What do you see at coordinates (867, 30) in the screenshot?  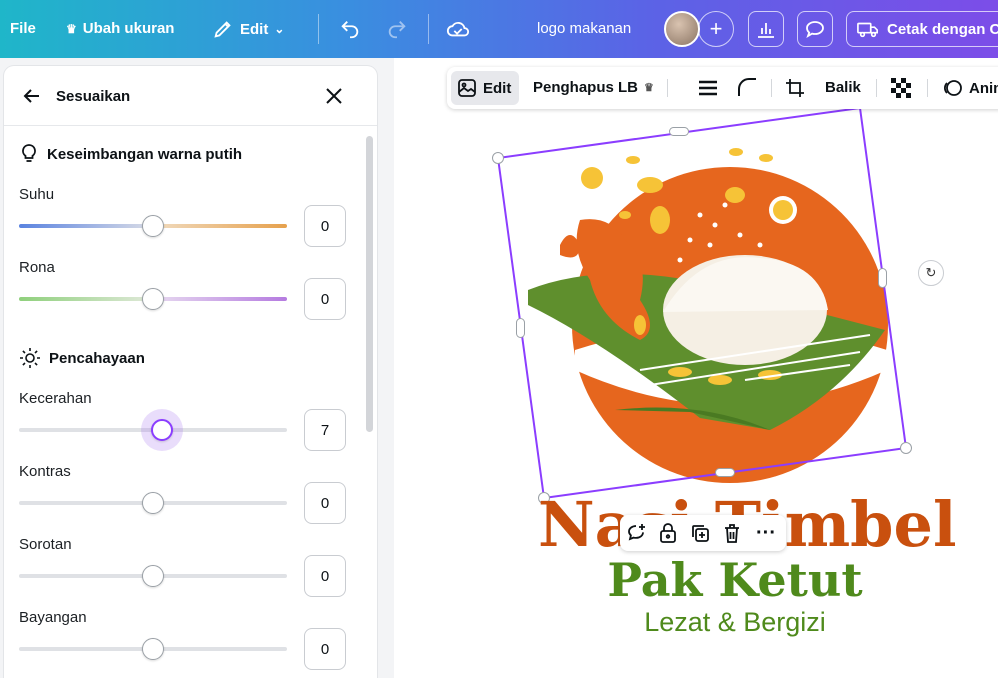 I see `truck-icon` at bounding box center [867, 30].